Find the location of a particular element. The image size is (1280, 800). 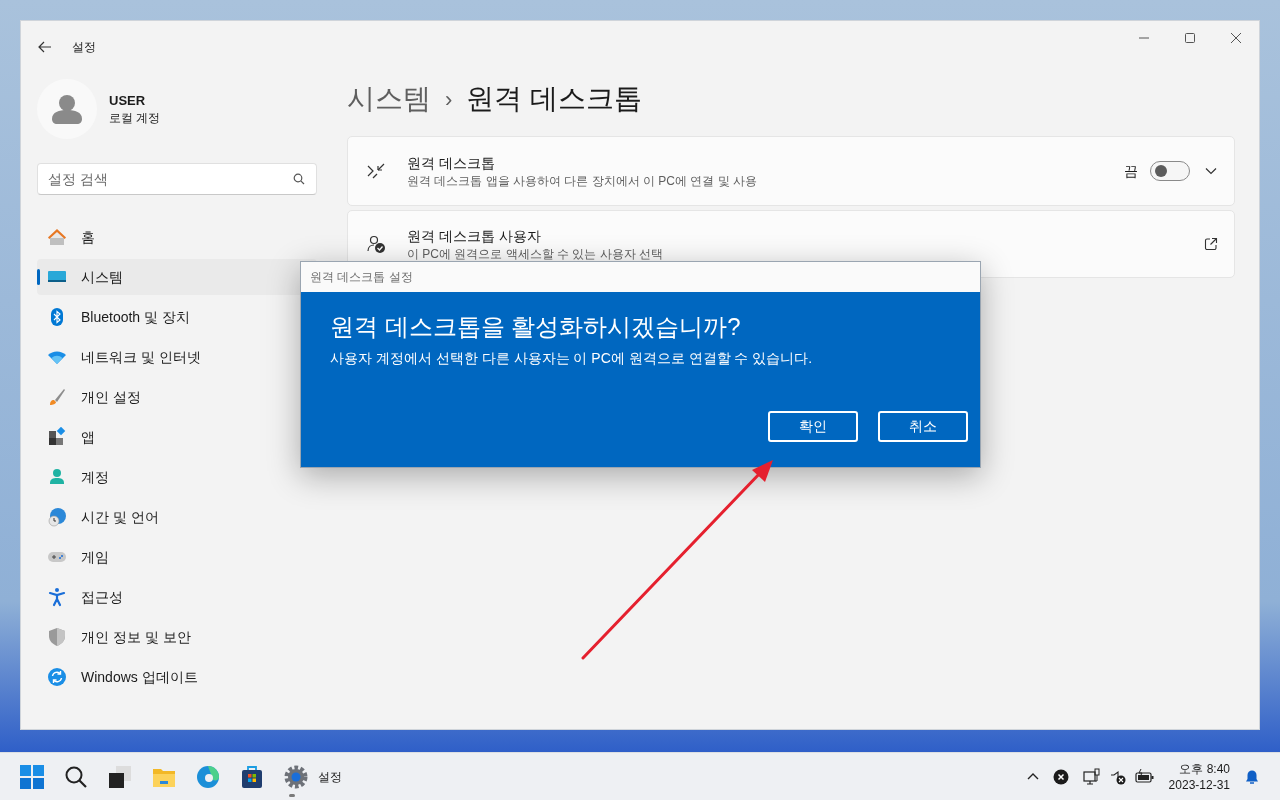

remote-connection-icon is located at coordinates (376, 171).